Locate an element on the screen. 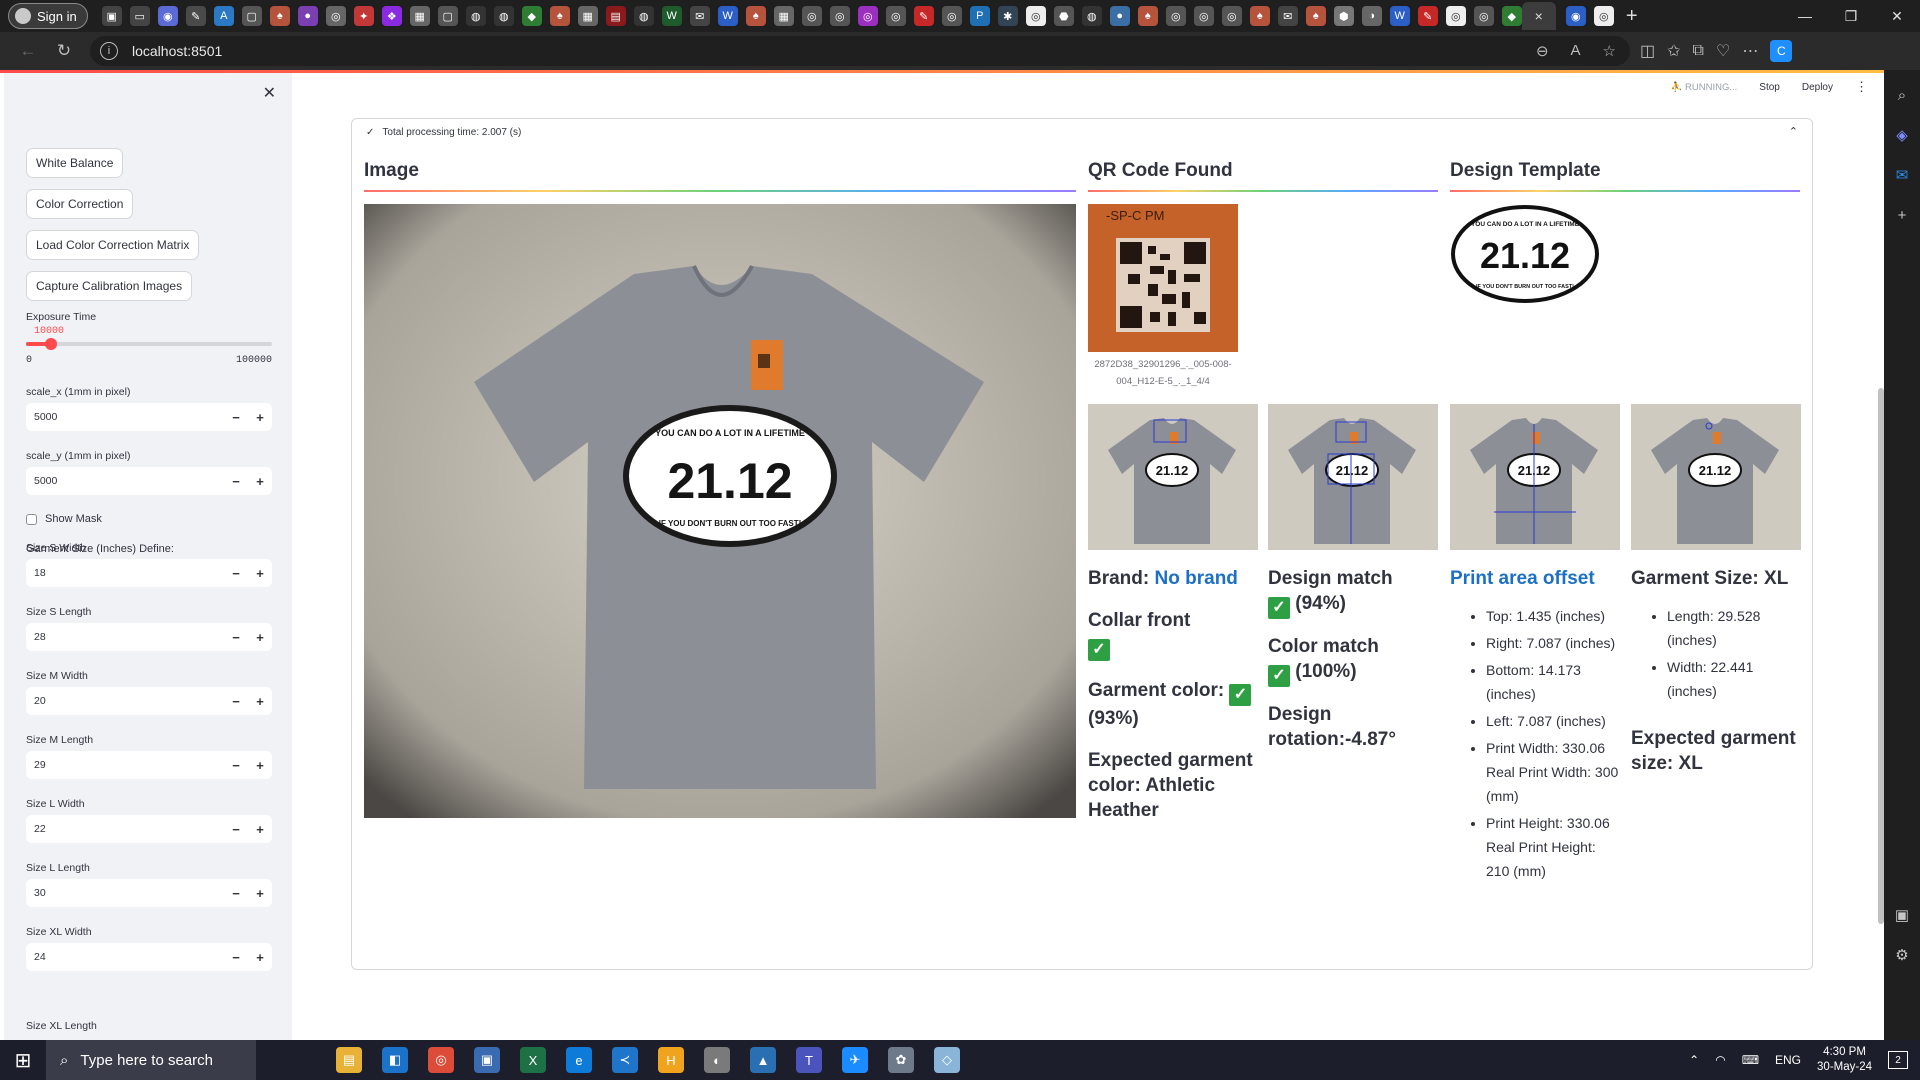 The image size is (1920, 1080). app-icon: ✿ is located at coordinates (901, 1060).